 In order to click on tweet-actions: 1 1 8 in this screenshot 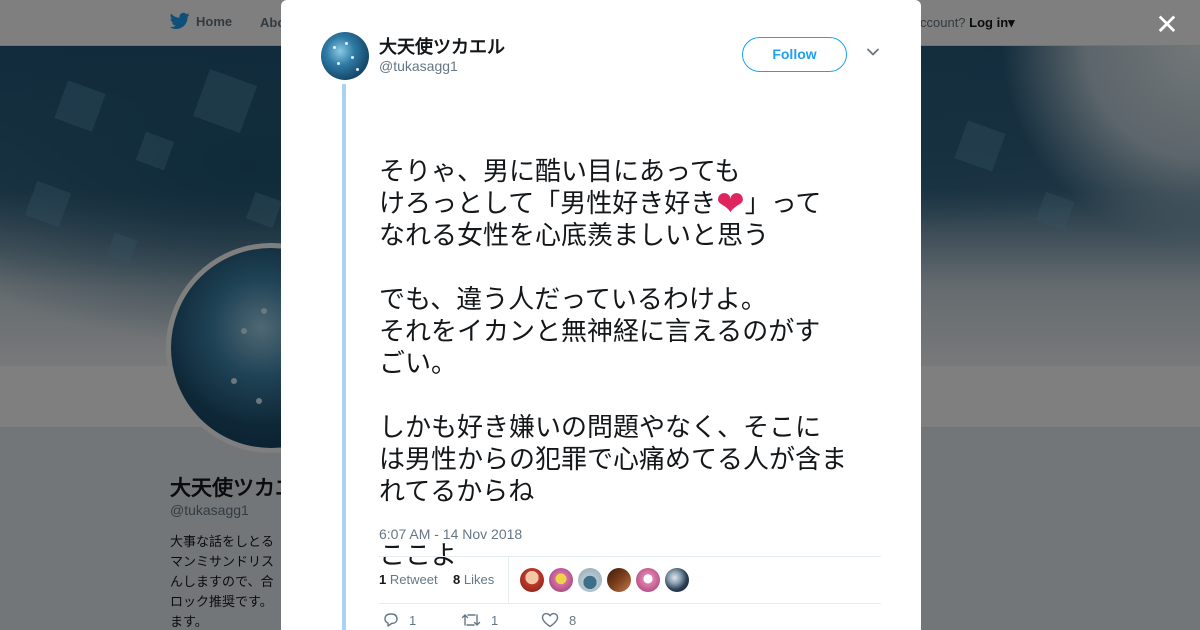, I will do `click(529, 621)`.